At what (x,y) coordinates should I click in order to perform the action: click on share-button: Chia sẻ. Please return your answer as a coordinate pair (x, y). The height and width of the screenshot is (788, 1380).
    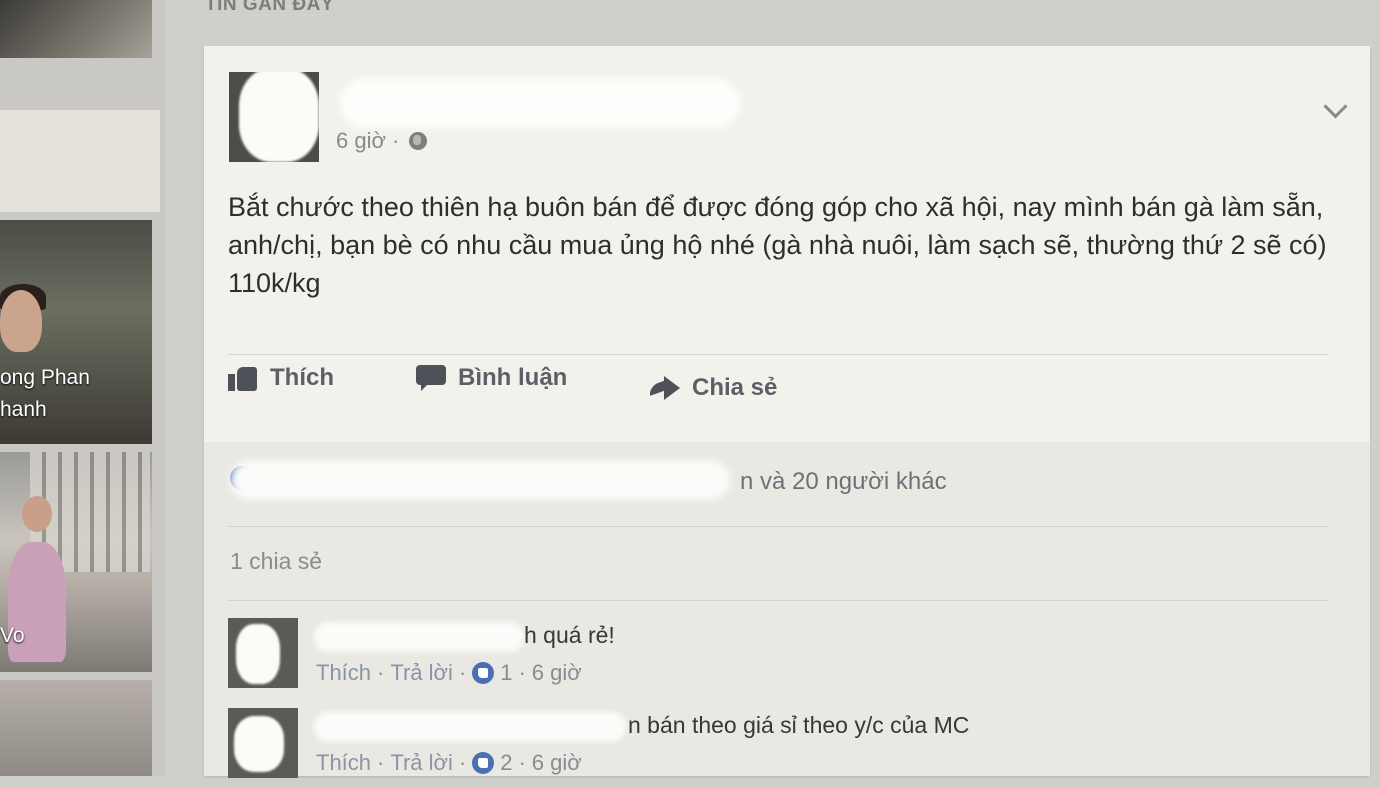
    Looking at the image, I should click on (713, 388).